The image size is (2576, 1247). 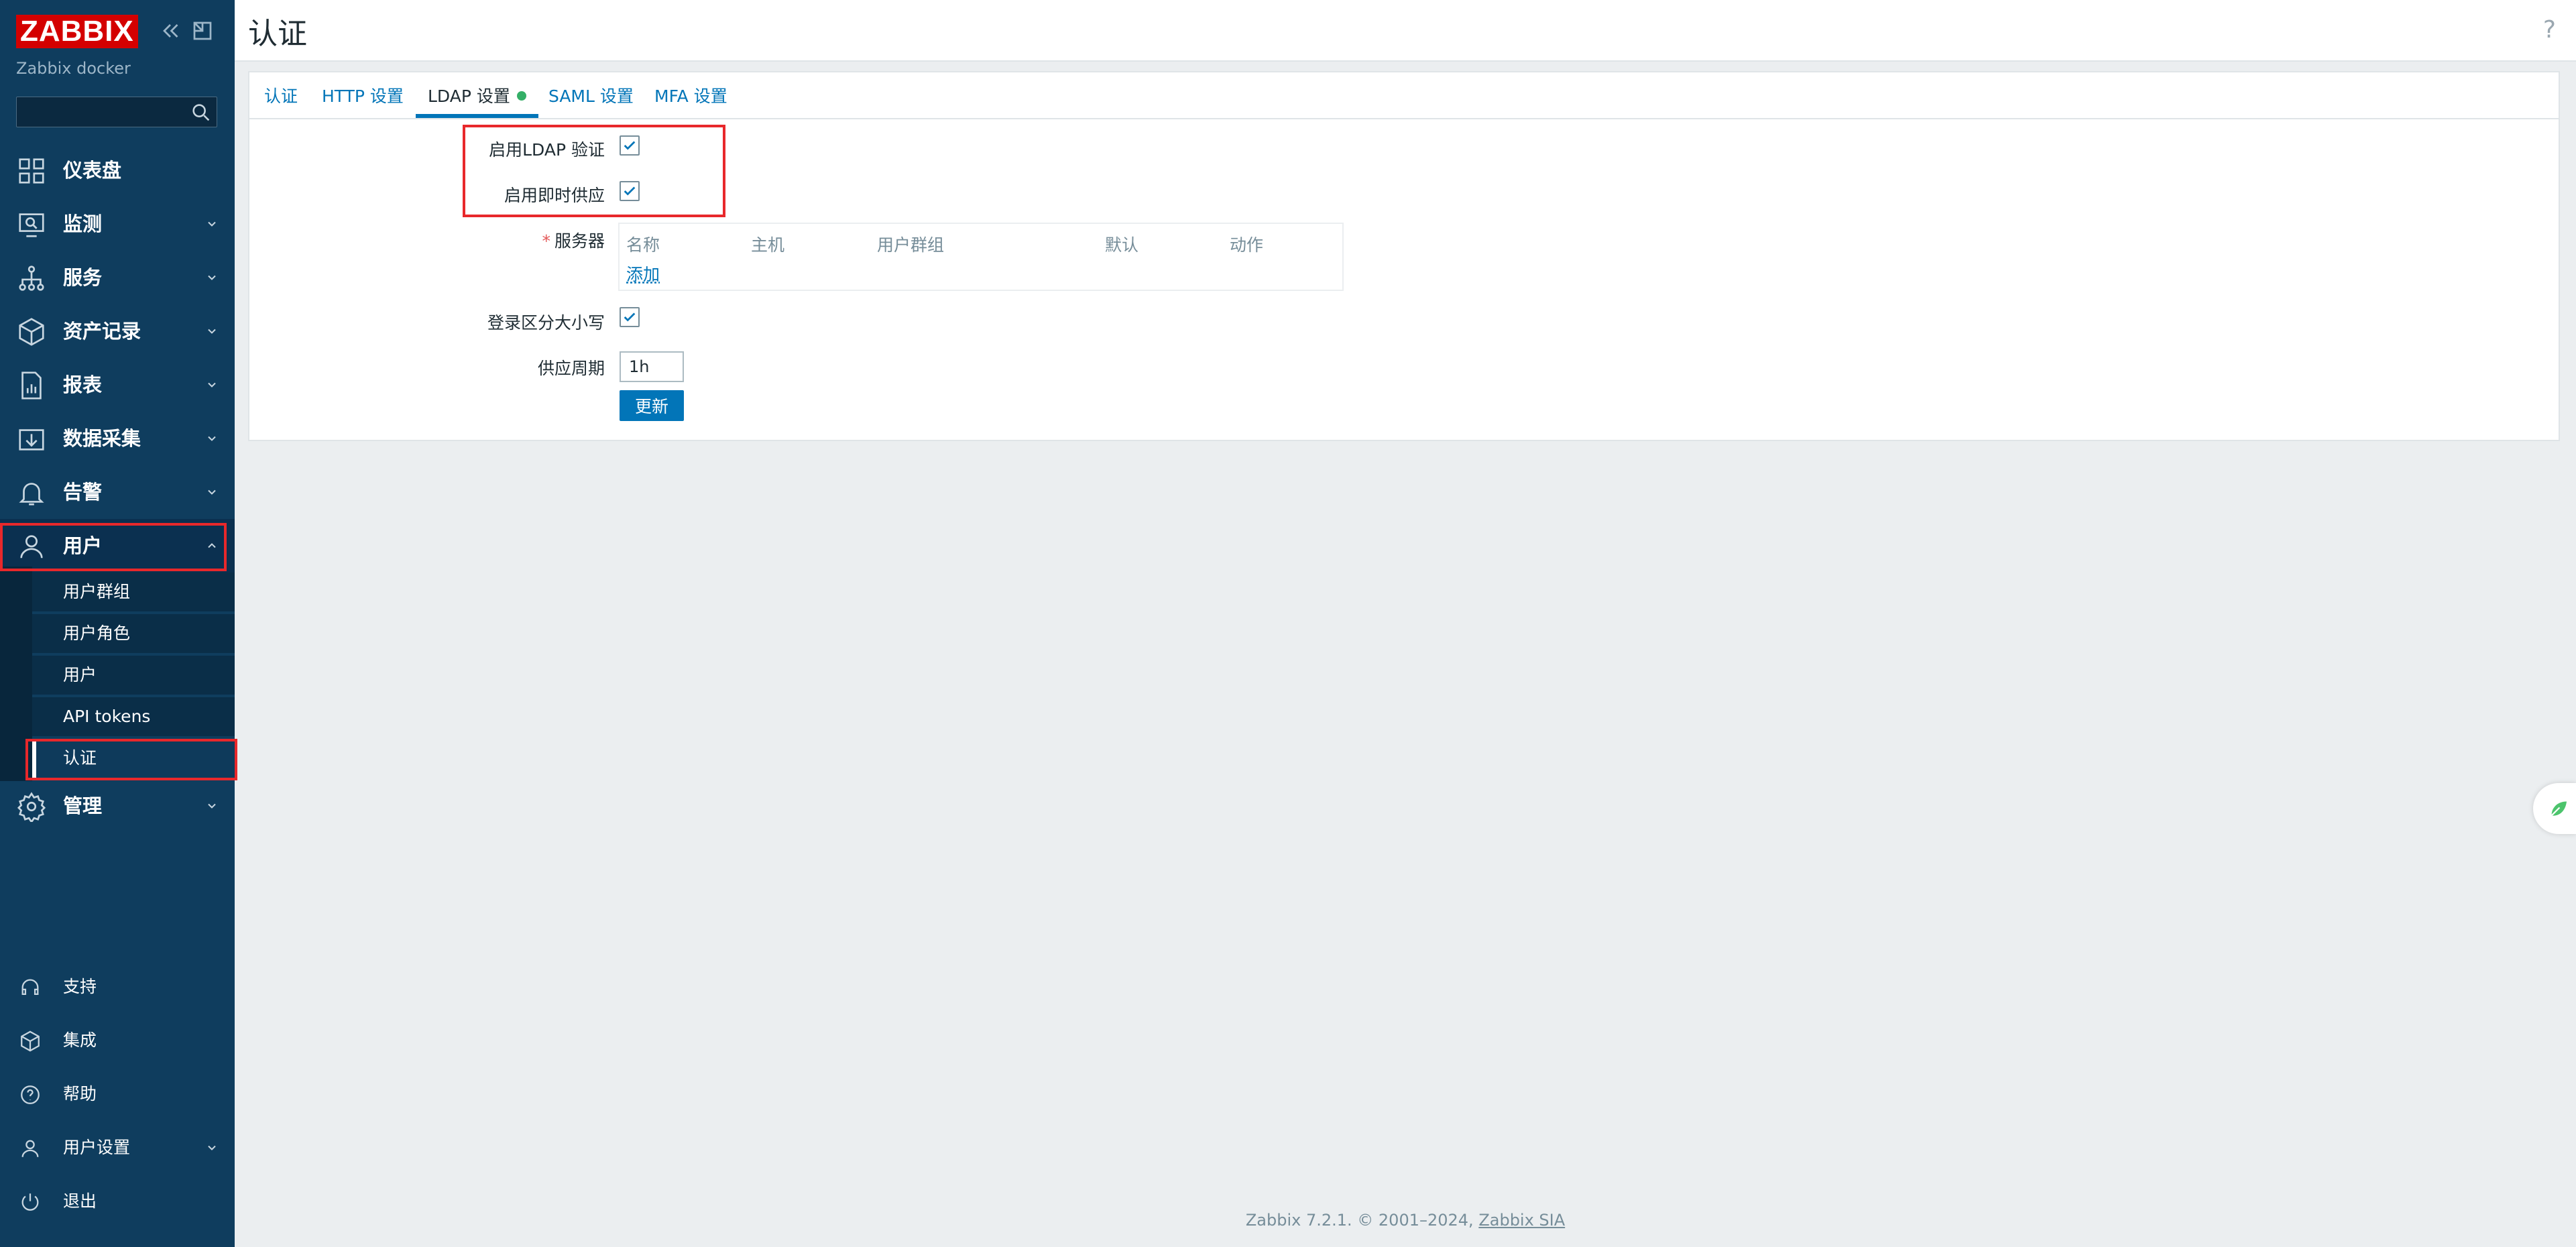 What do you see at coordinates (546, 241) in the screenshot?
I see `required-mark: *` at bounding box center [546, 241].